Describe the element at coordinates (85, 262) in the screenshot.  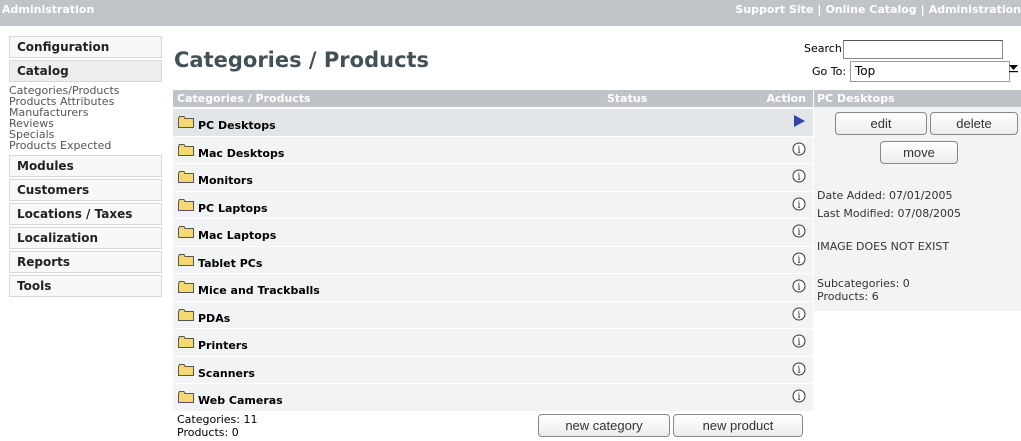
I see `sidebar-item-reports: Reports` at that location.